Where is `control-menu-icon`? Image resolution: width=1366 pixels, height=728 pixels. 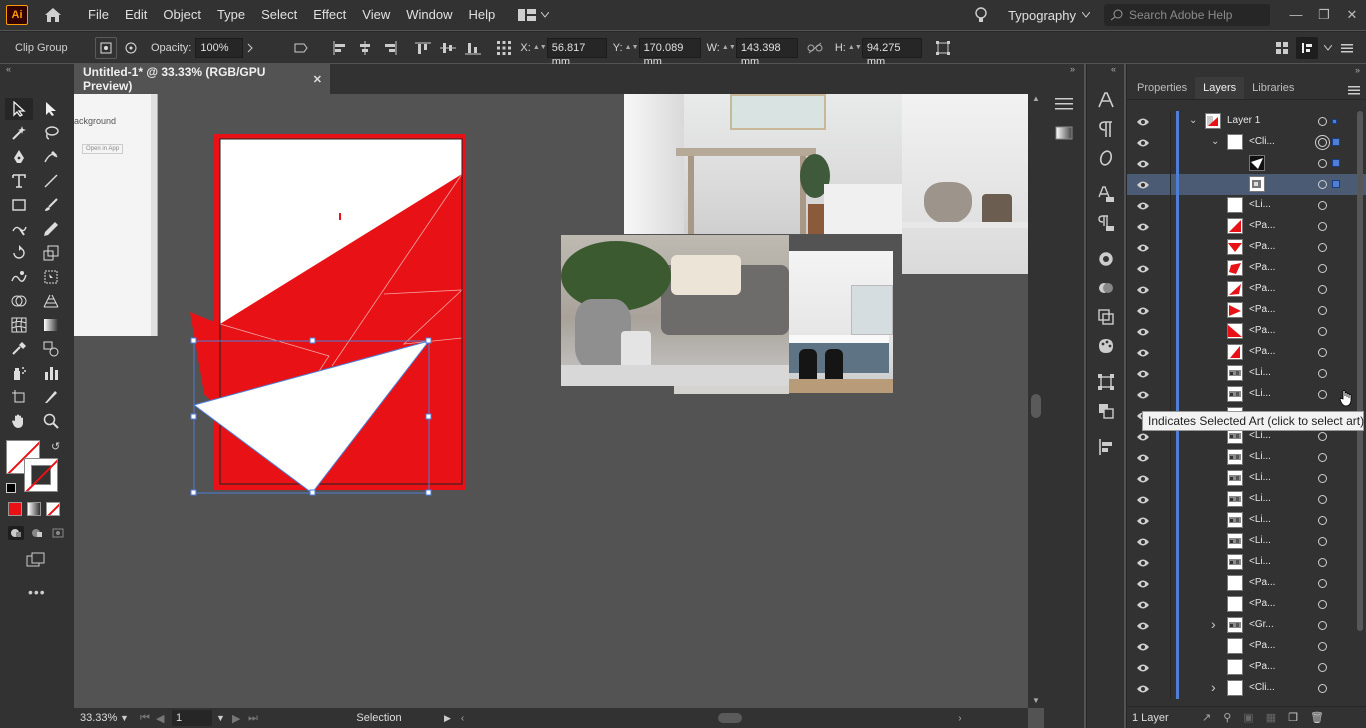
control-menu-icon is located at coordinates (1347, 48).